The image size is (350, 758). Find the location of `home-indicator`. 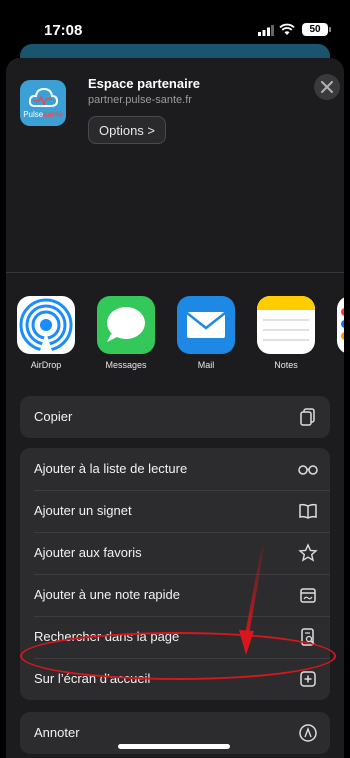

home-indicator is located at coordinates (174, 746).